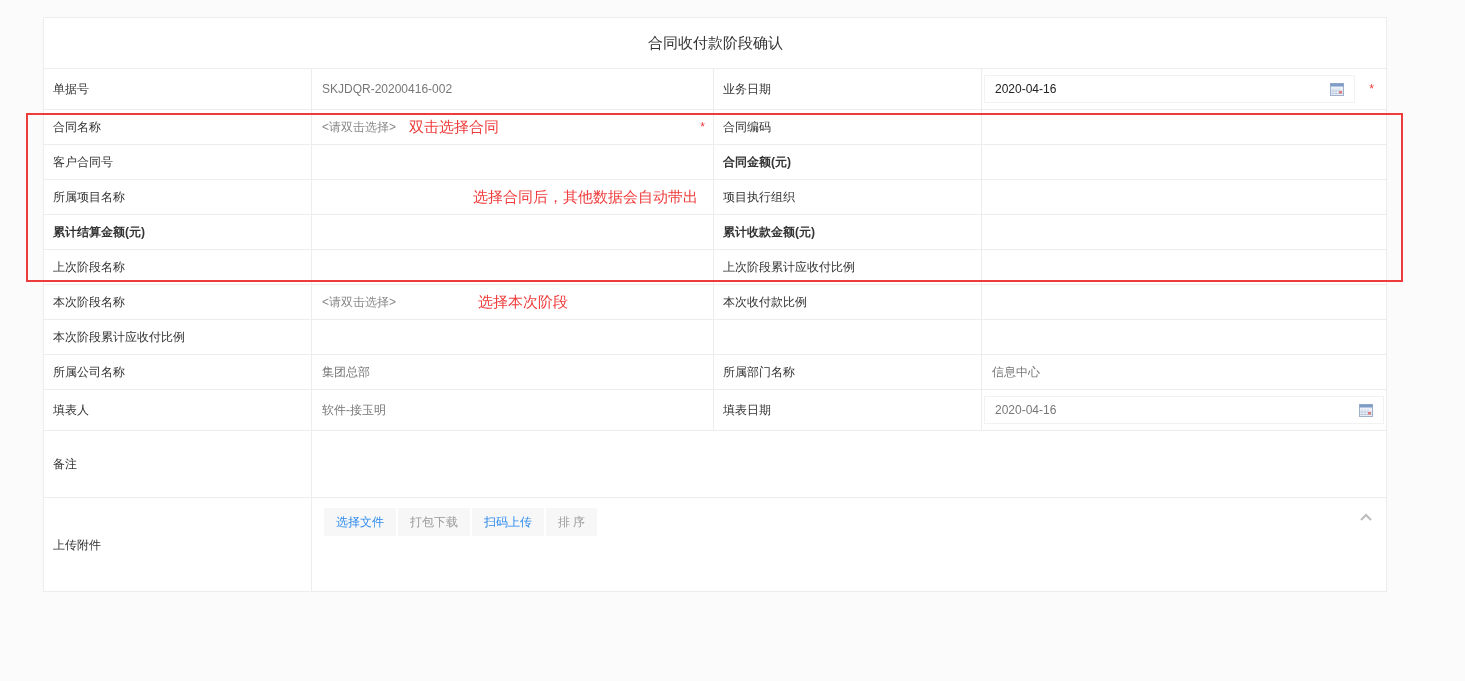  What do you see at coordinates (1170, 89) in the screenshot?
I see `date-field: 2020-04-16` at bounding box center [1170, 89].